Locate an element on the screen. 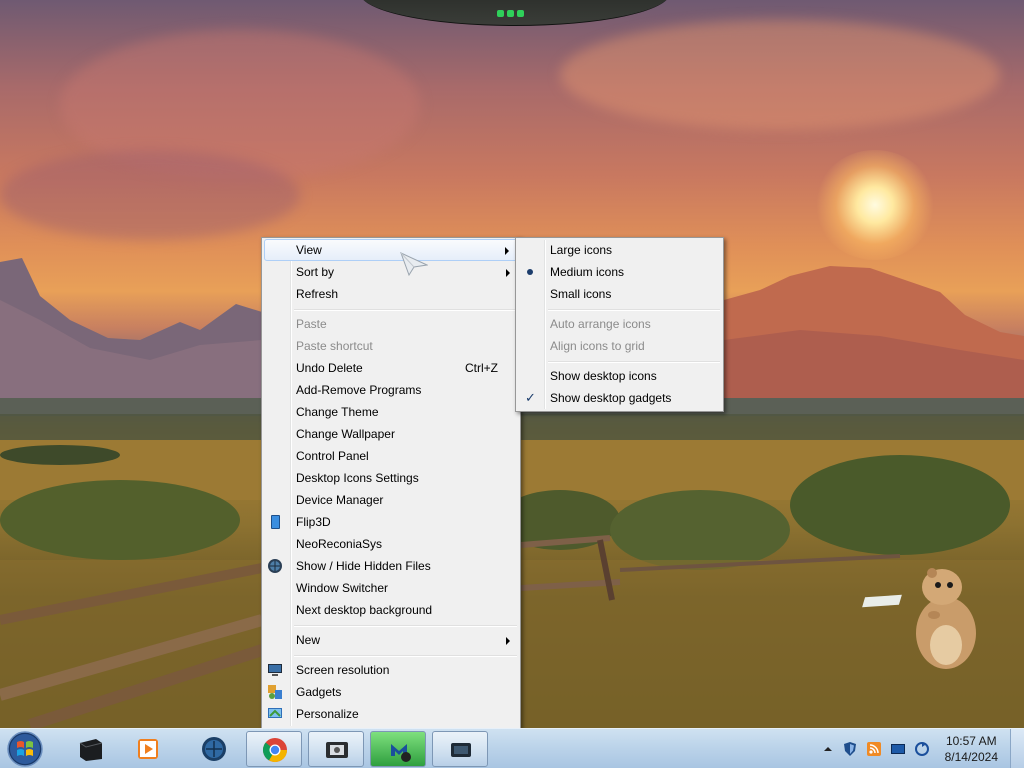 The image size is (1024, 768). taskbar-globe-app is located at coordinates (214, 749).